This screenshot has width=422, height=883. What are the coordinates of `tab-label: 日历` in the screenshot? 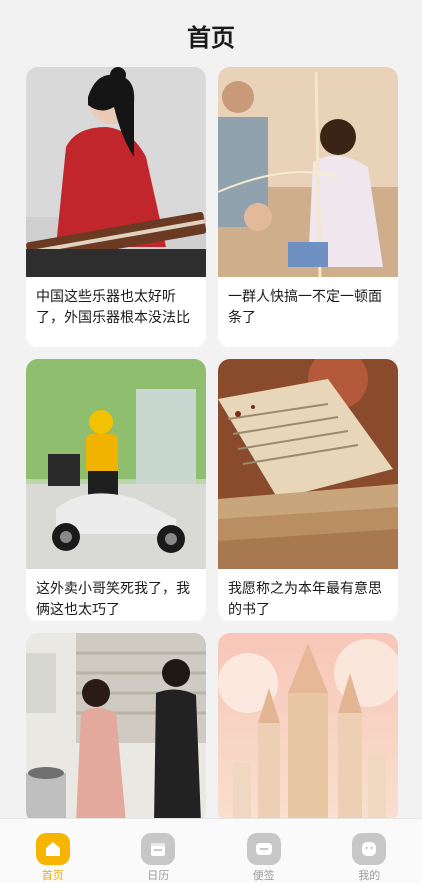 It's located at (158, 875).